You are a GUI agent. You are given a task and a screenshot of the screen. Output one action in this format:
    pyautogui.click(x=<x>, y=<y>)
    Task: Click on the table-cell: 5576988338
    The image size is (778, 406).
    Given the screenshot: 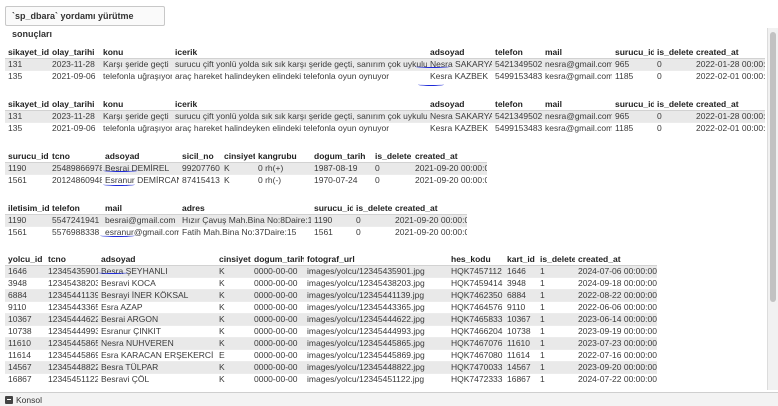 What is the action you would take?
    pyautogui.click(x=75, y=231)
    